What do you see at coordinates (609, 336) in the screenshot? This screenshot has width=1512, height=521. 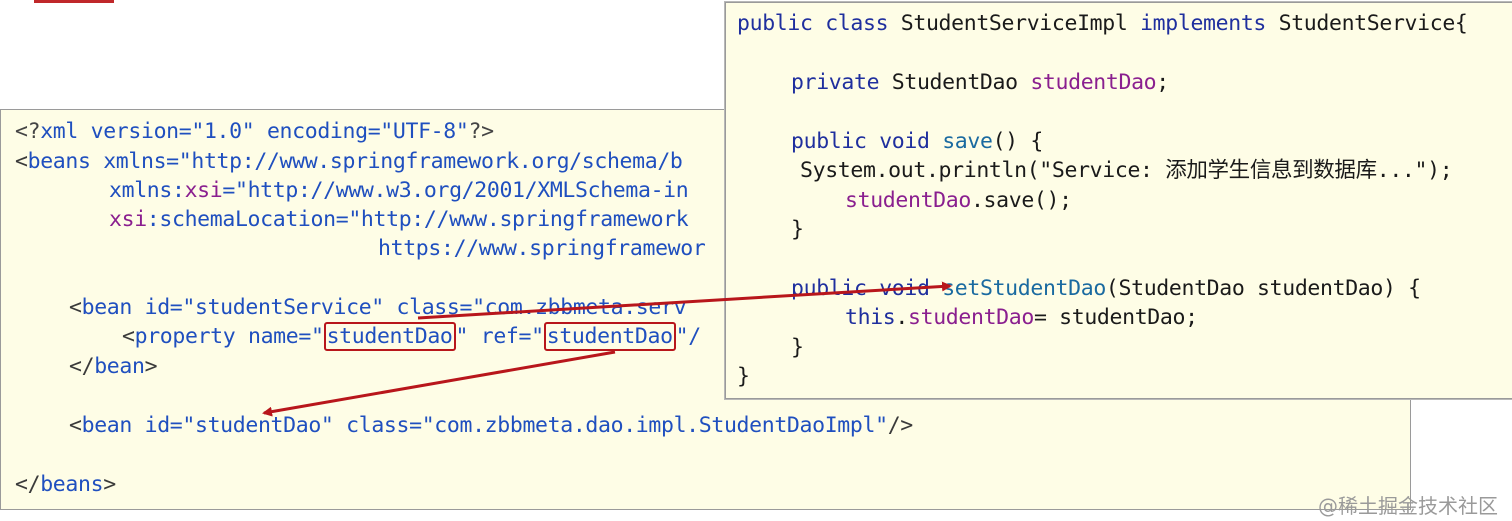 I see `property-ref-highlight: studentDao` at bounding box center [609, 336].